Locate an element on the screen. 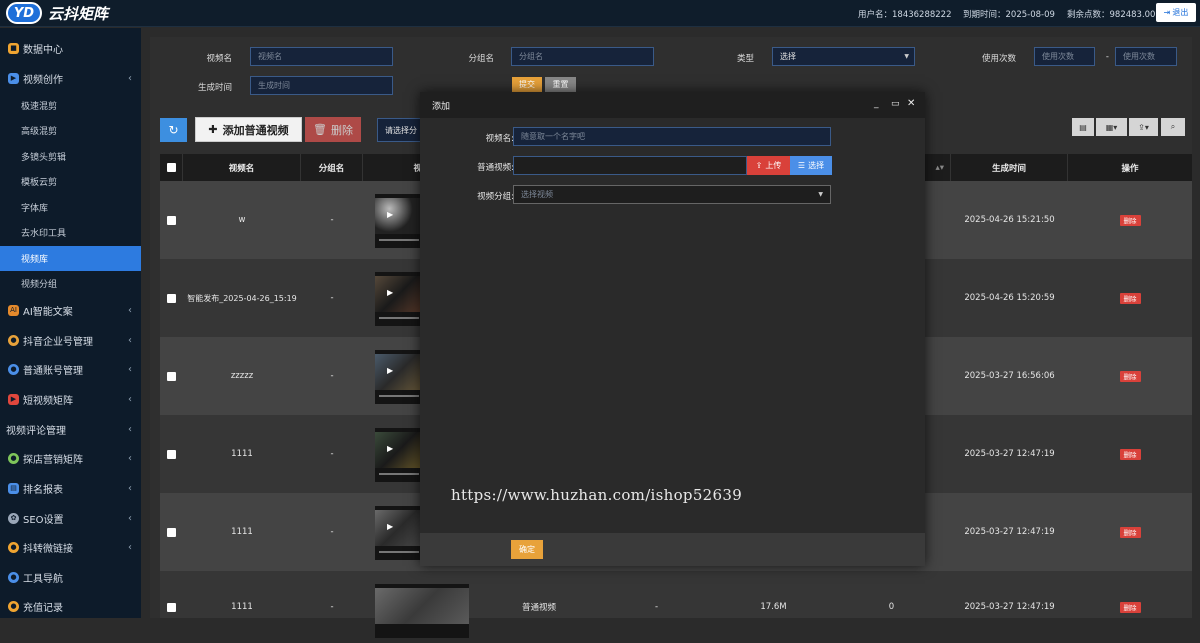 The image size is (1200, 643). nav-sub-video-group: 视频分组 is located at coordinates (70, 283).